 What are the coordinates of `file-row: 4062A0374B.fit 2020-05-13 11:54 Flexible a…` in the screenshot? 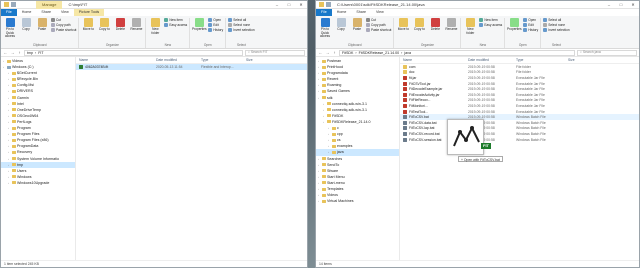 It's located at (191, 67).